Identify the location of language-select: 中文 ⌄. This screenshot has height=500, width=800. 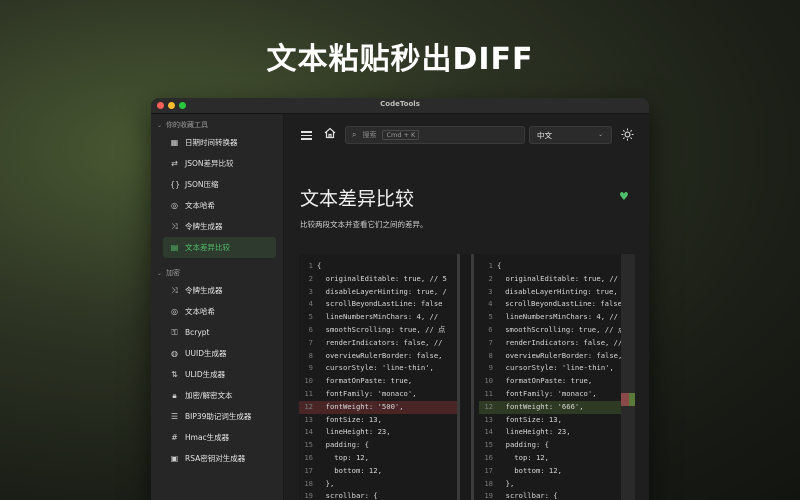
(570, 135).